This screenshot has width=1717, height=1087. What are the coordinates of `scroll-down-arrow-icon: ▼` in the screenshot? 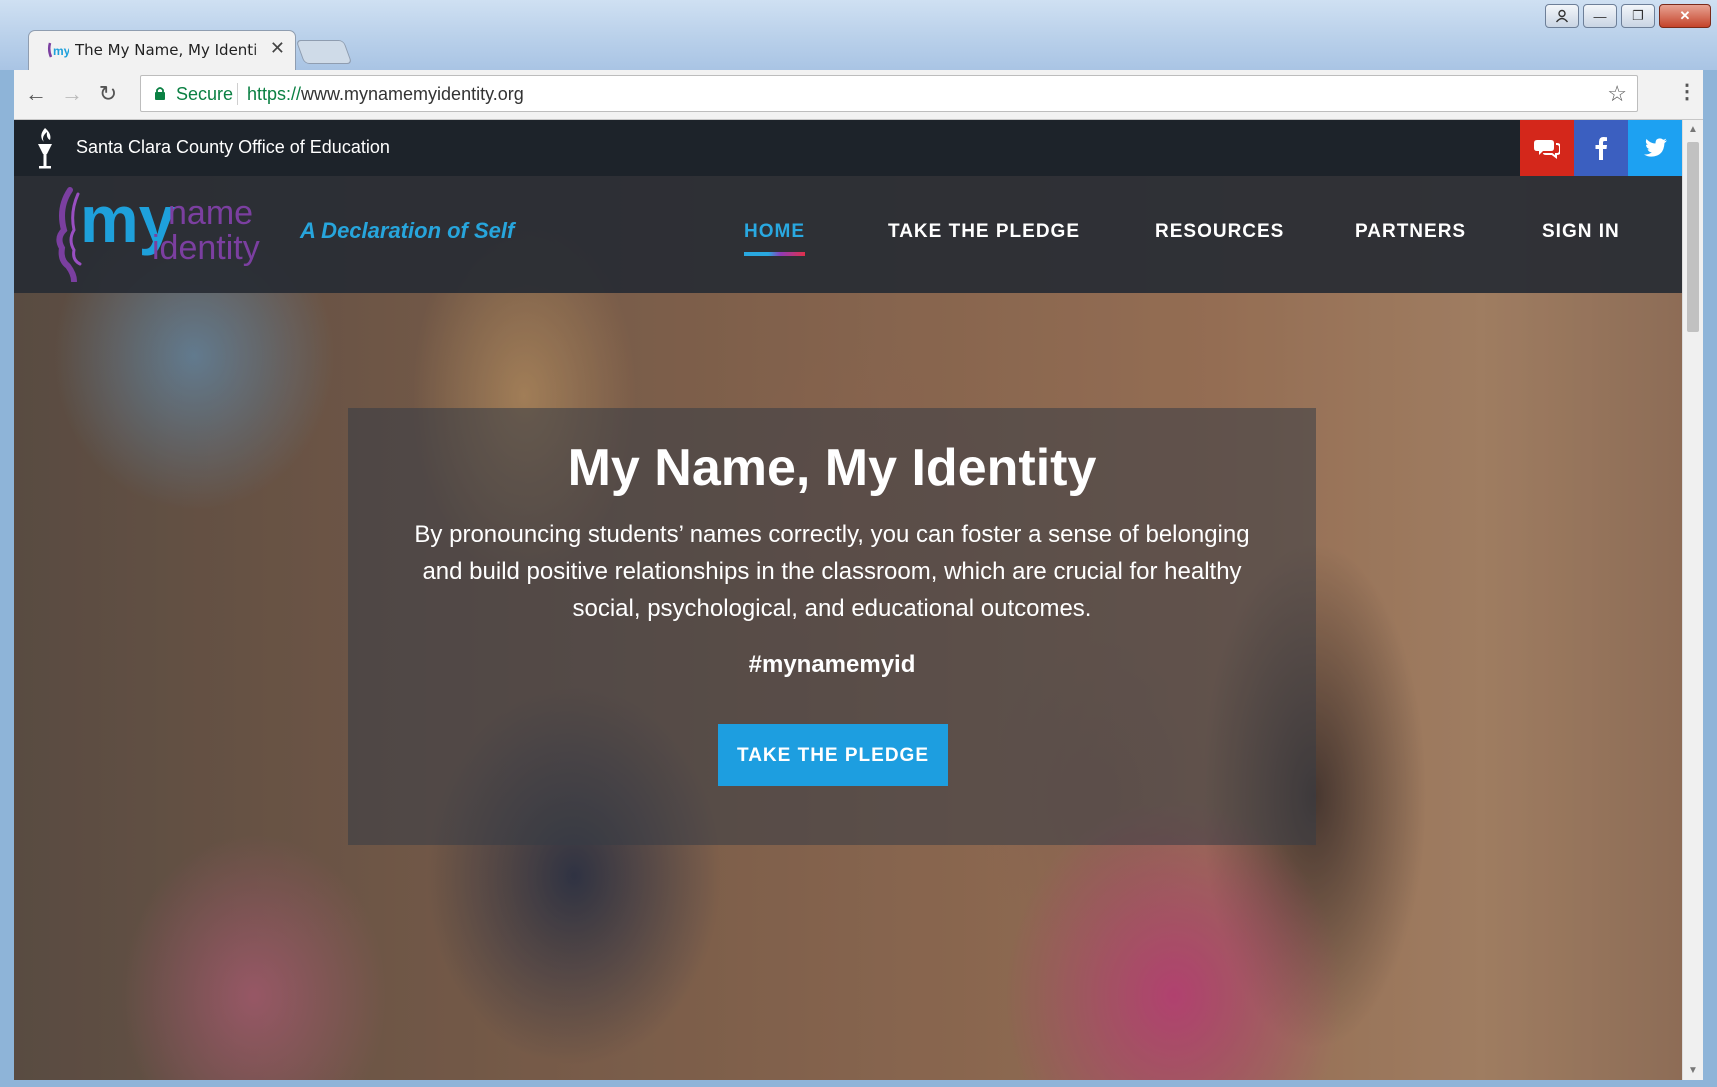 It's located at (1693, 1070).